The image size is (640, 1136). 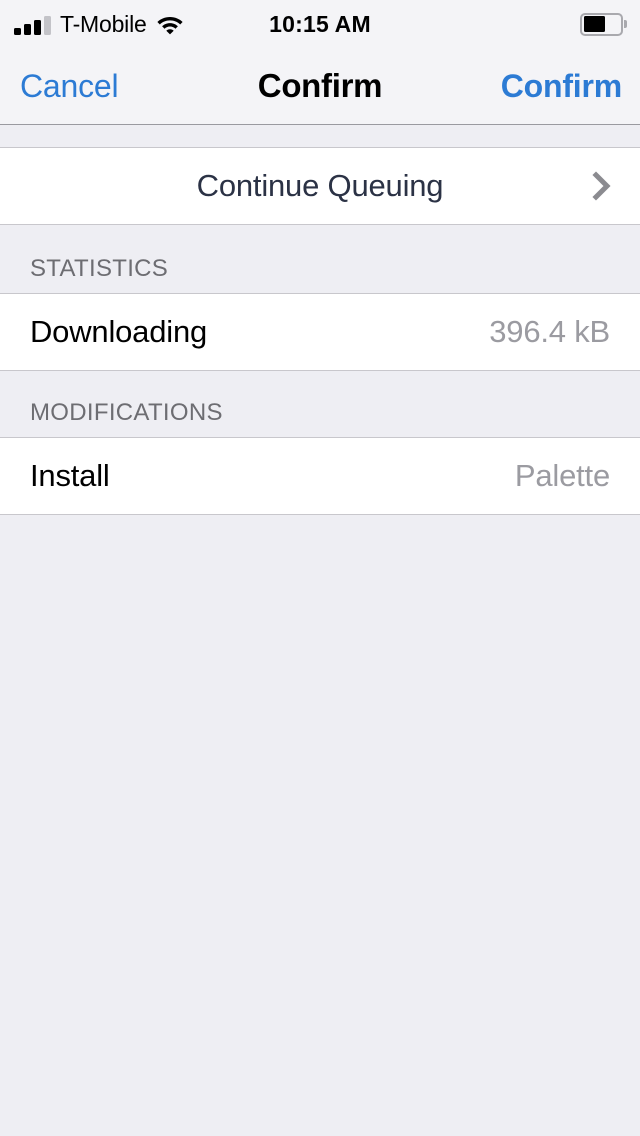 I want to click on install-value: Palette, so click(x=562, y=475).